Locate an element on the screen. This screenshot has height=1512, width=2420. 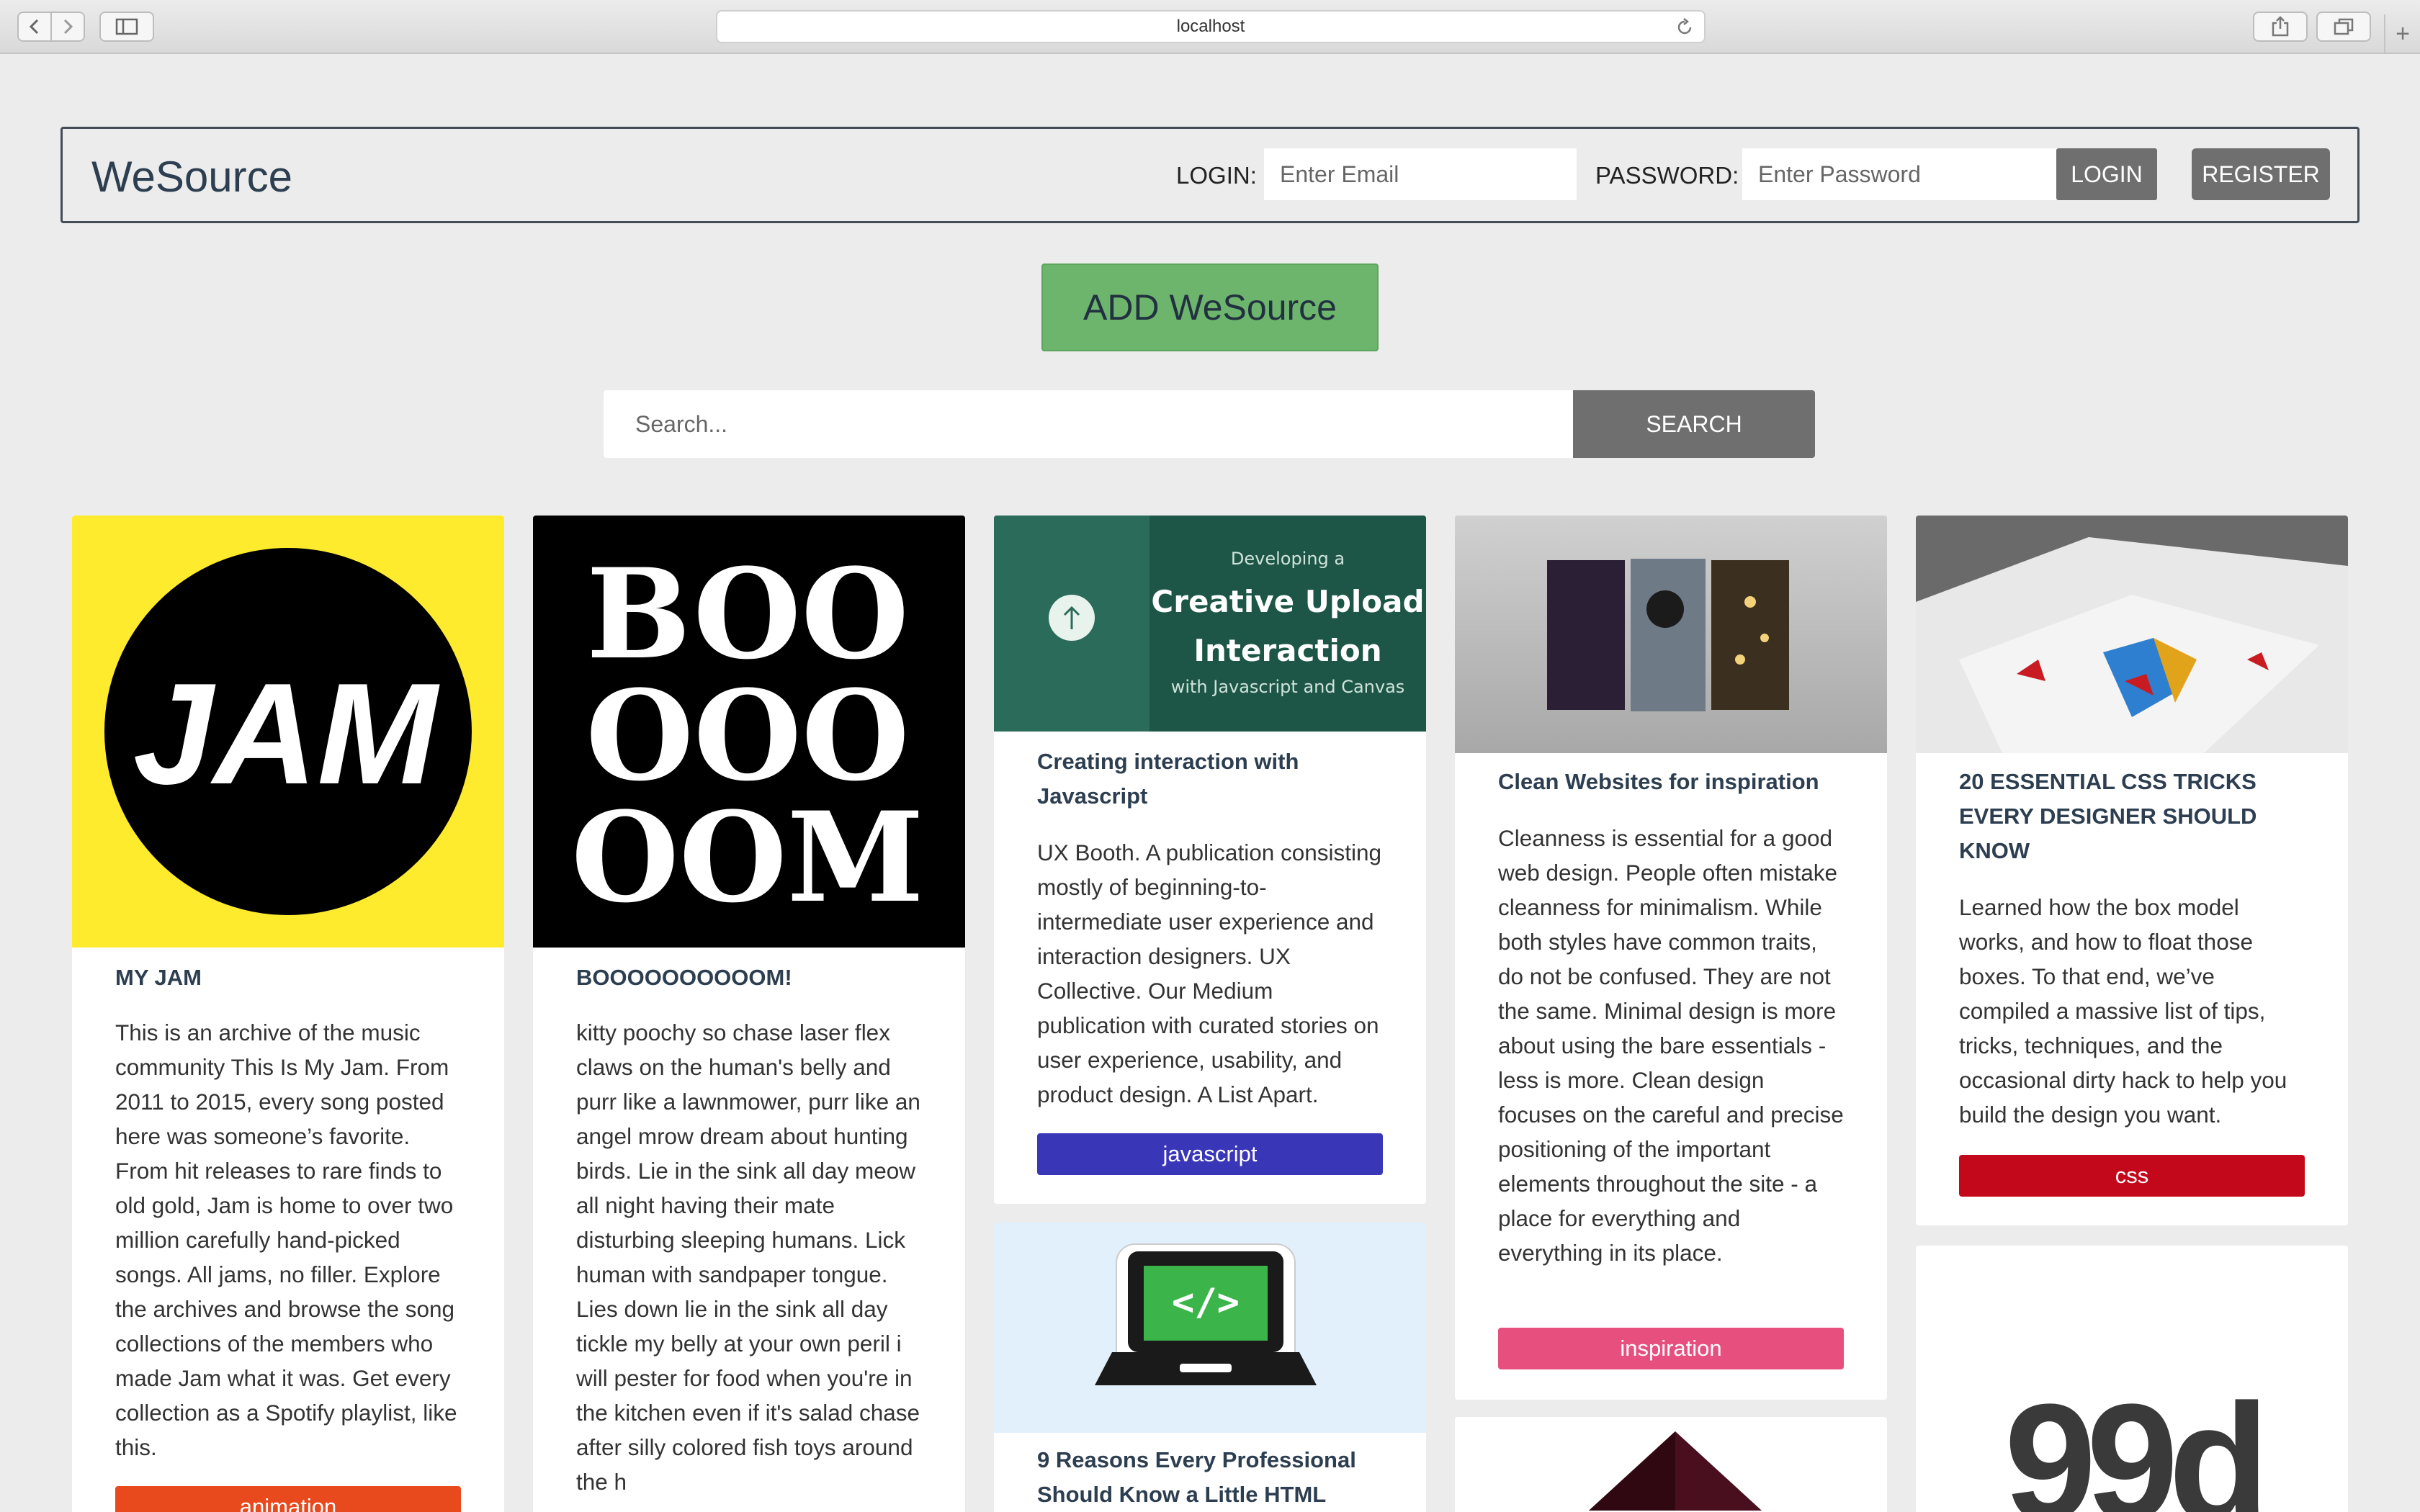
browser-toolbar: localhost + is located at coordinates (1210, 27).